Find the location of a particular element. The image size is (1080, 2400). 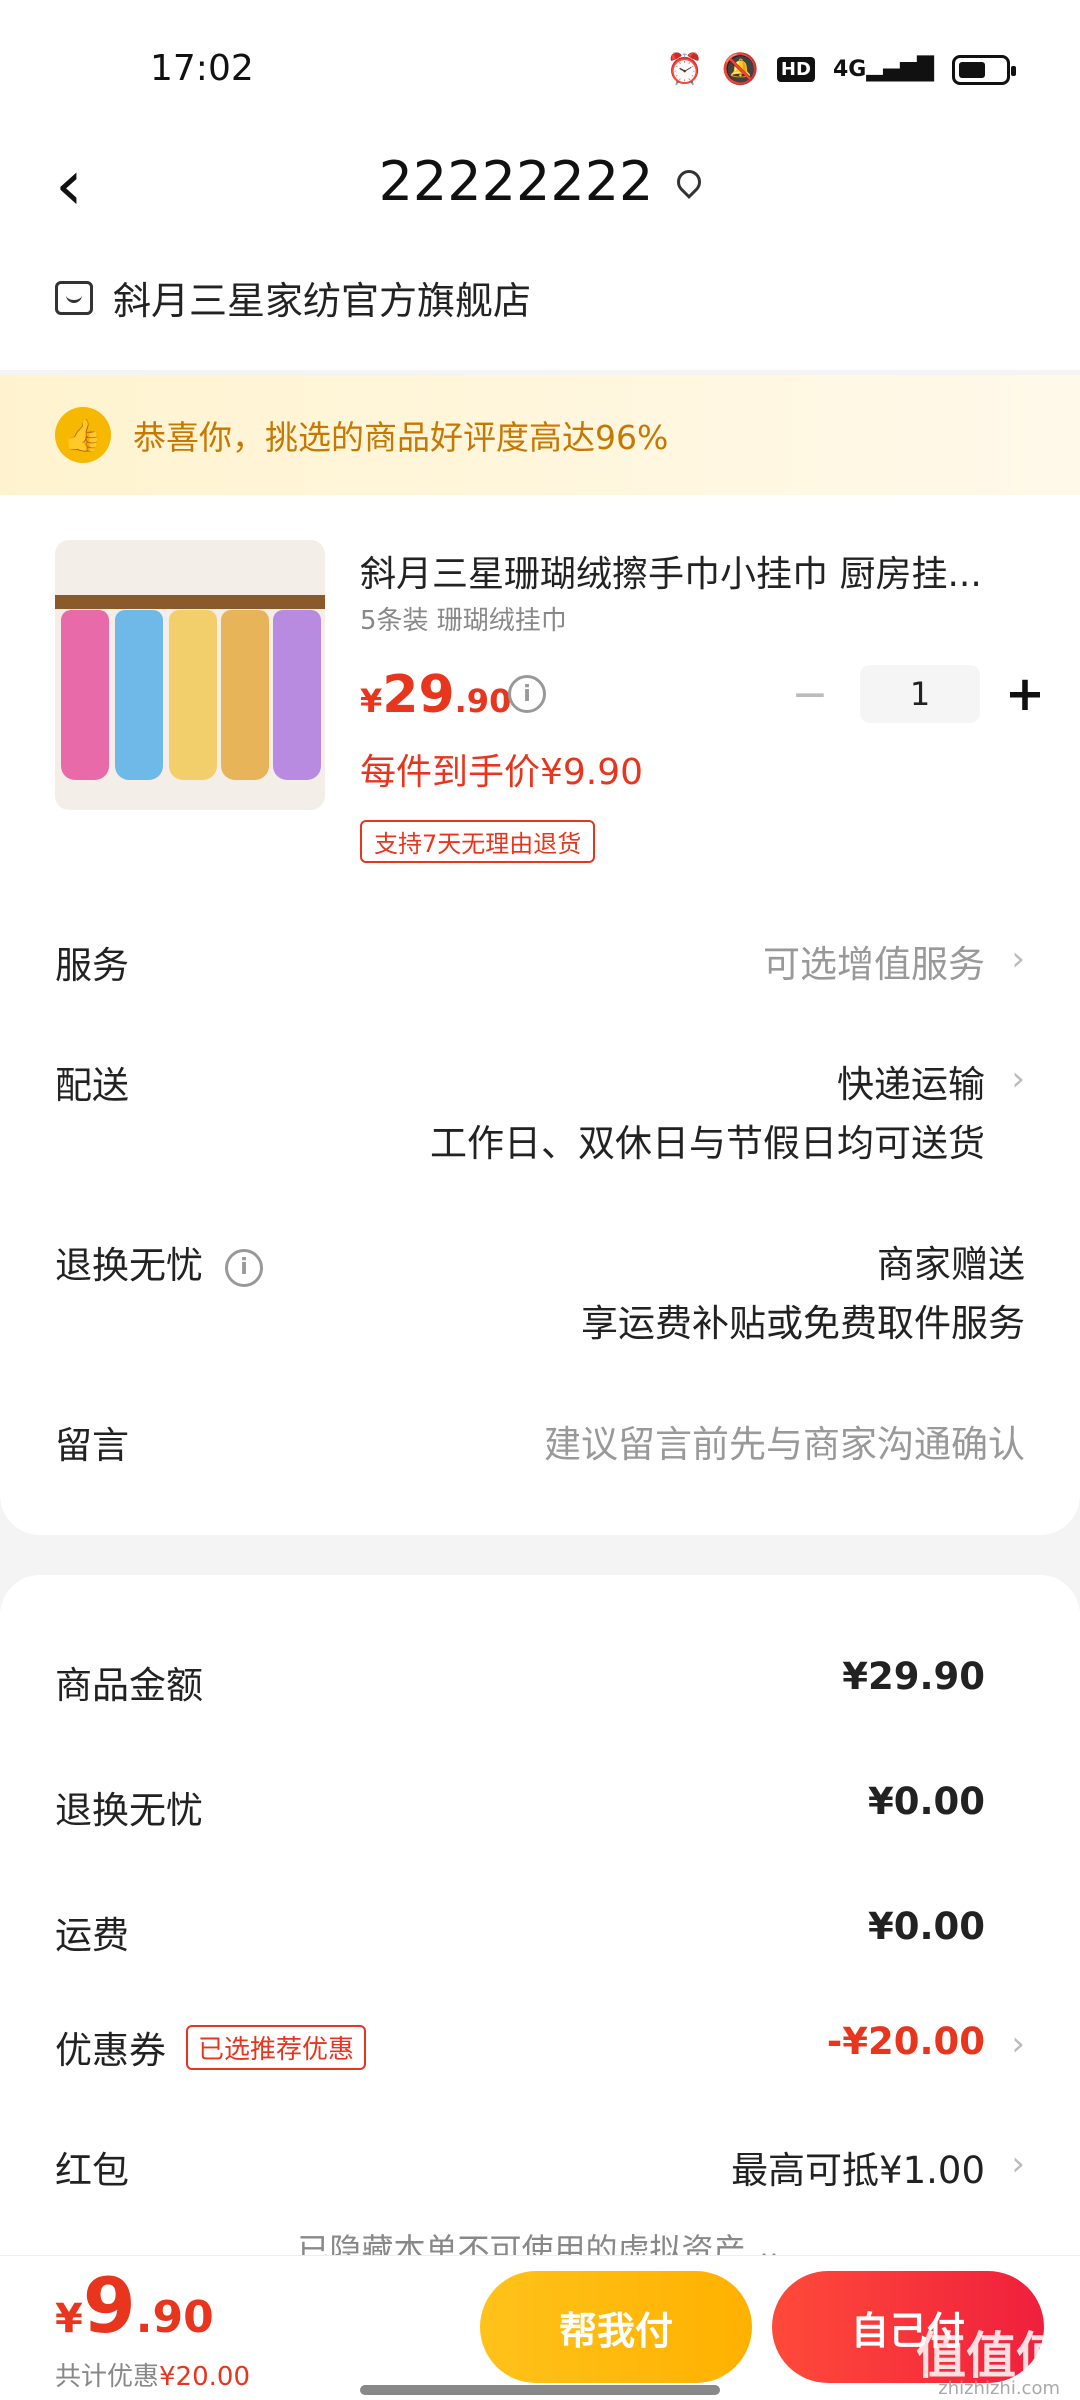

store-icon is located at coordinates (74, 297).